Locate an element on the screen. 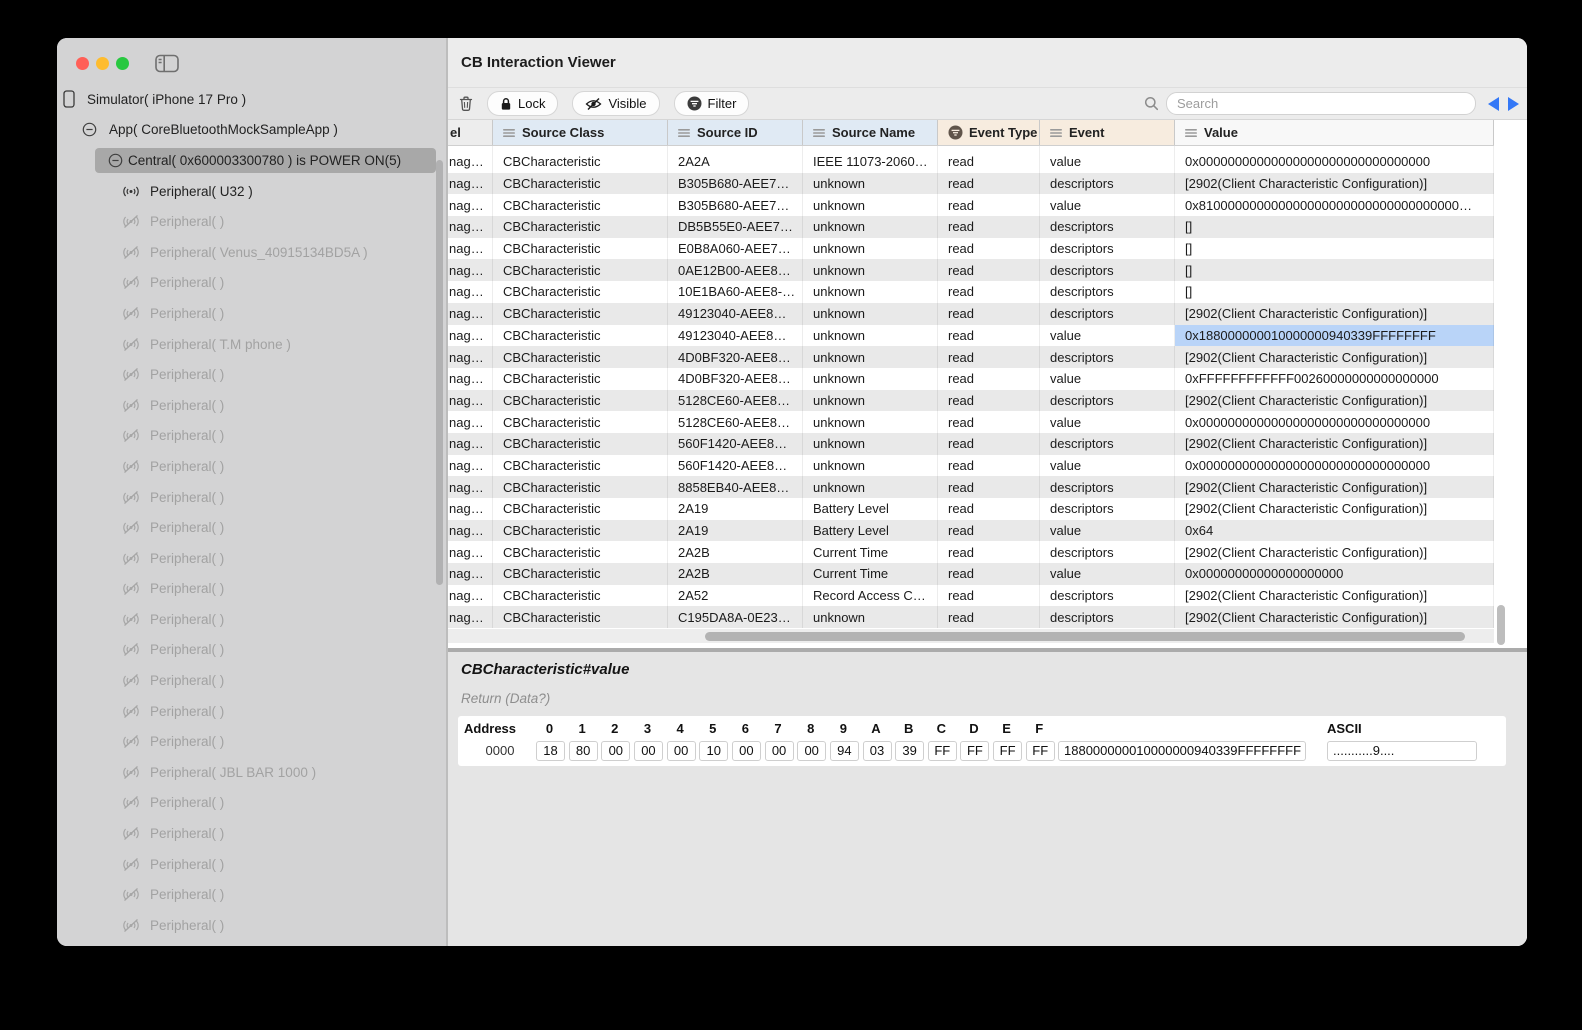 The width and height of the screenshot is (1582, 1030). hex-byte-input: 80 is located at coordinates (583, 751).